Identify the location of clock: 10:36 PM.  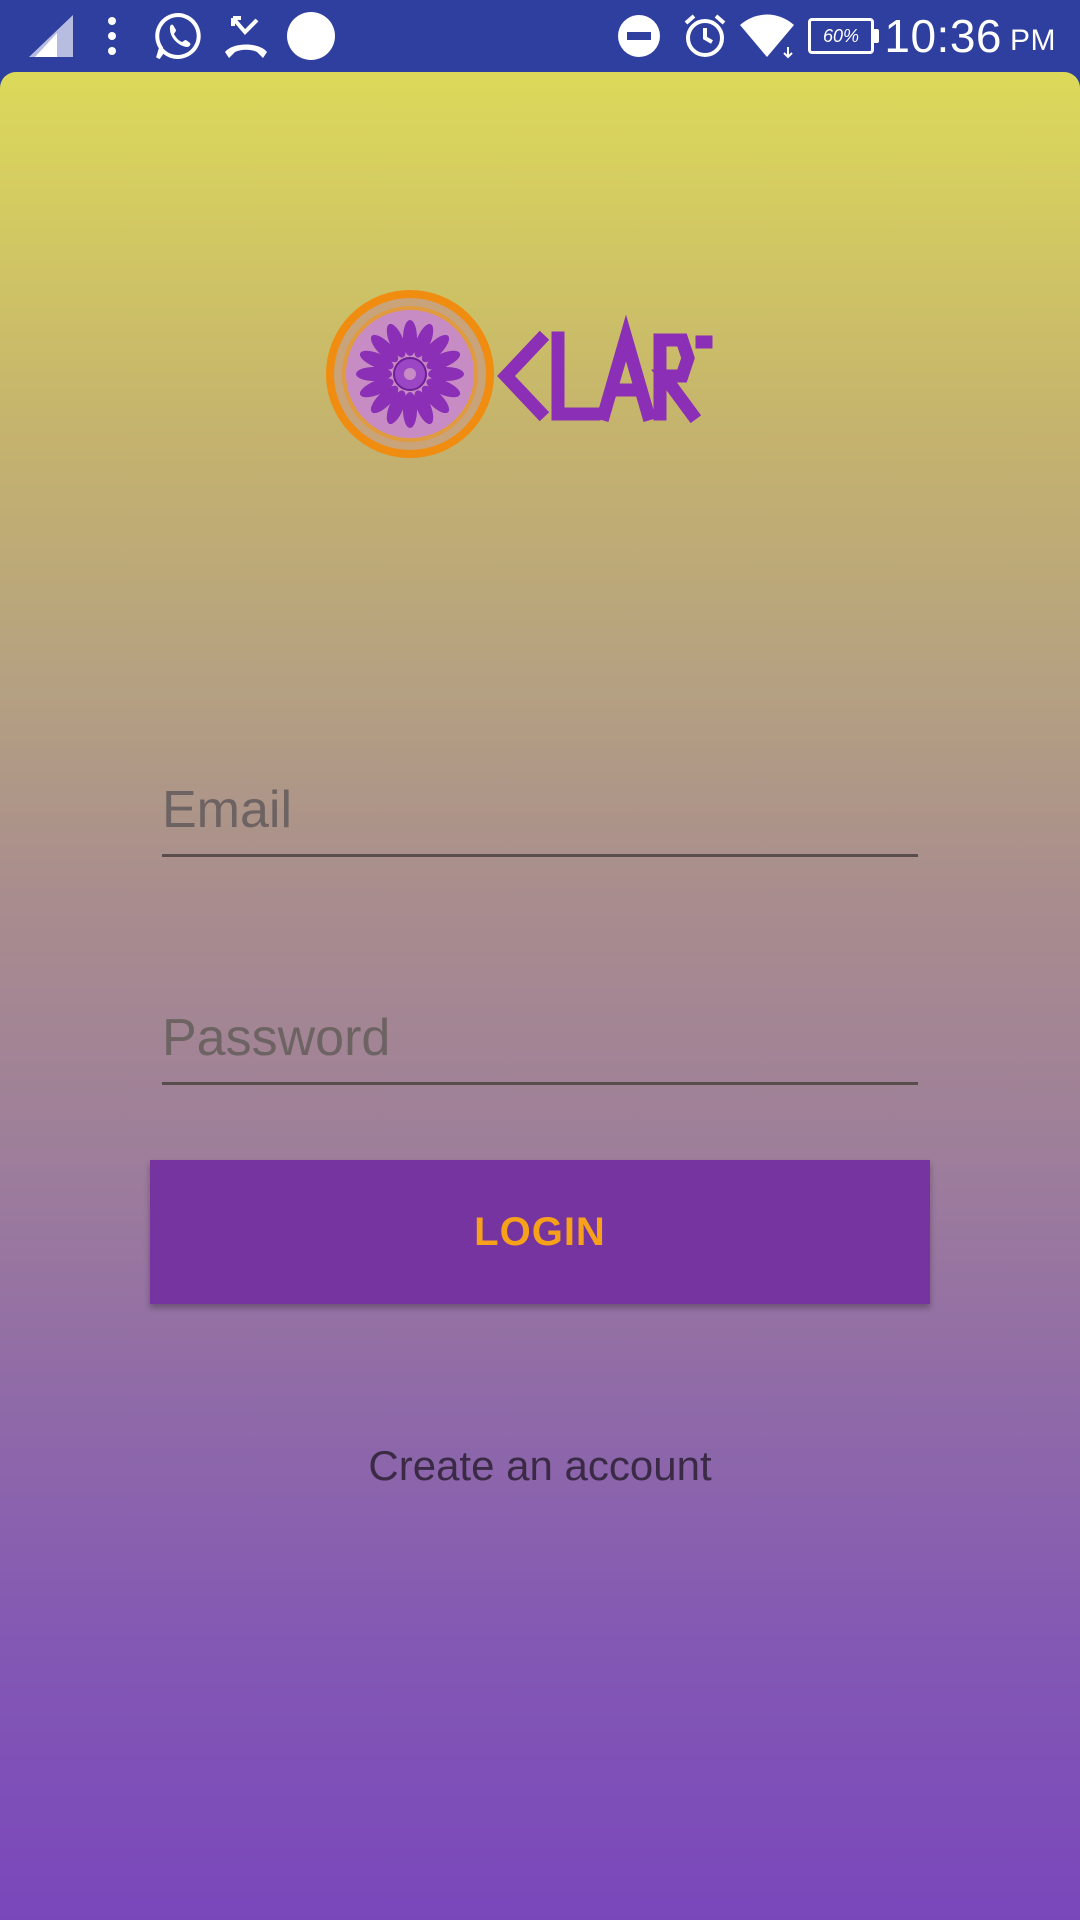
(970, 36).